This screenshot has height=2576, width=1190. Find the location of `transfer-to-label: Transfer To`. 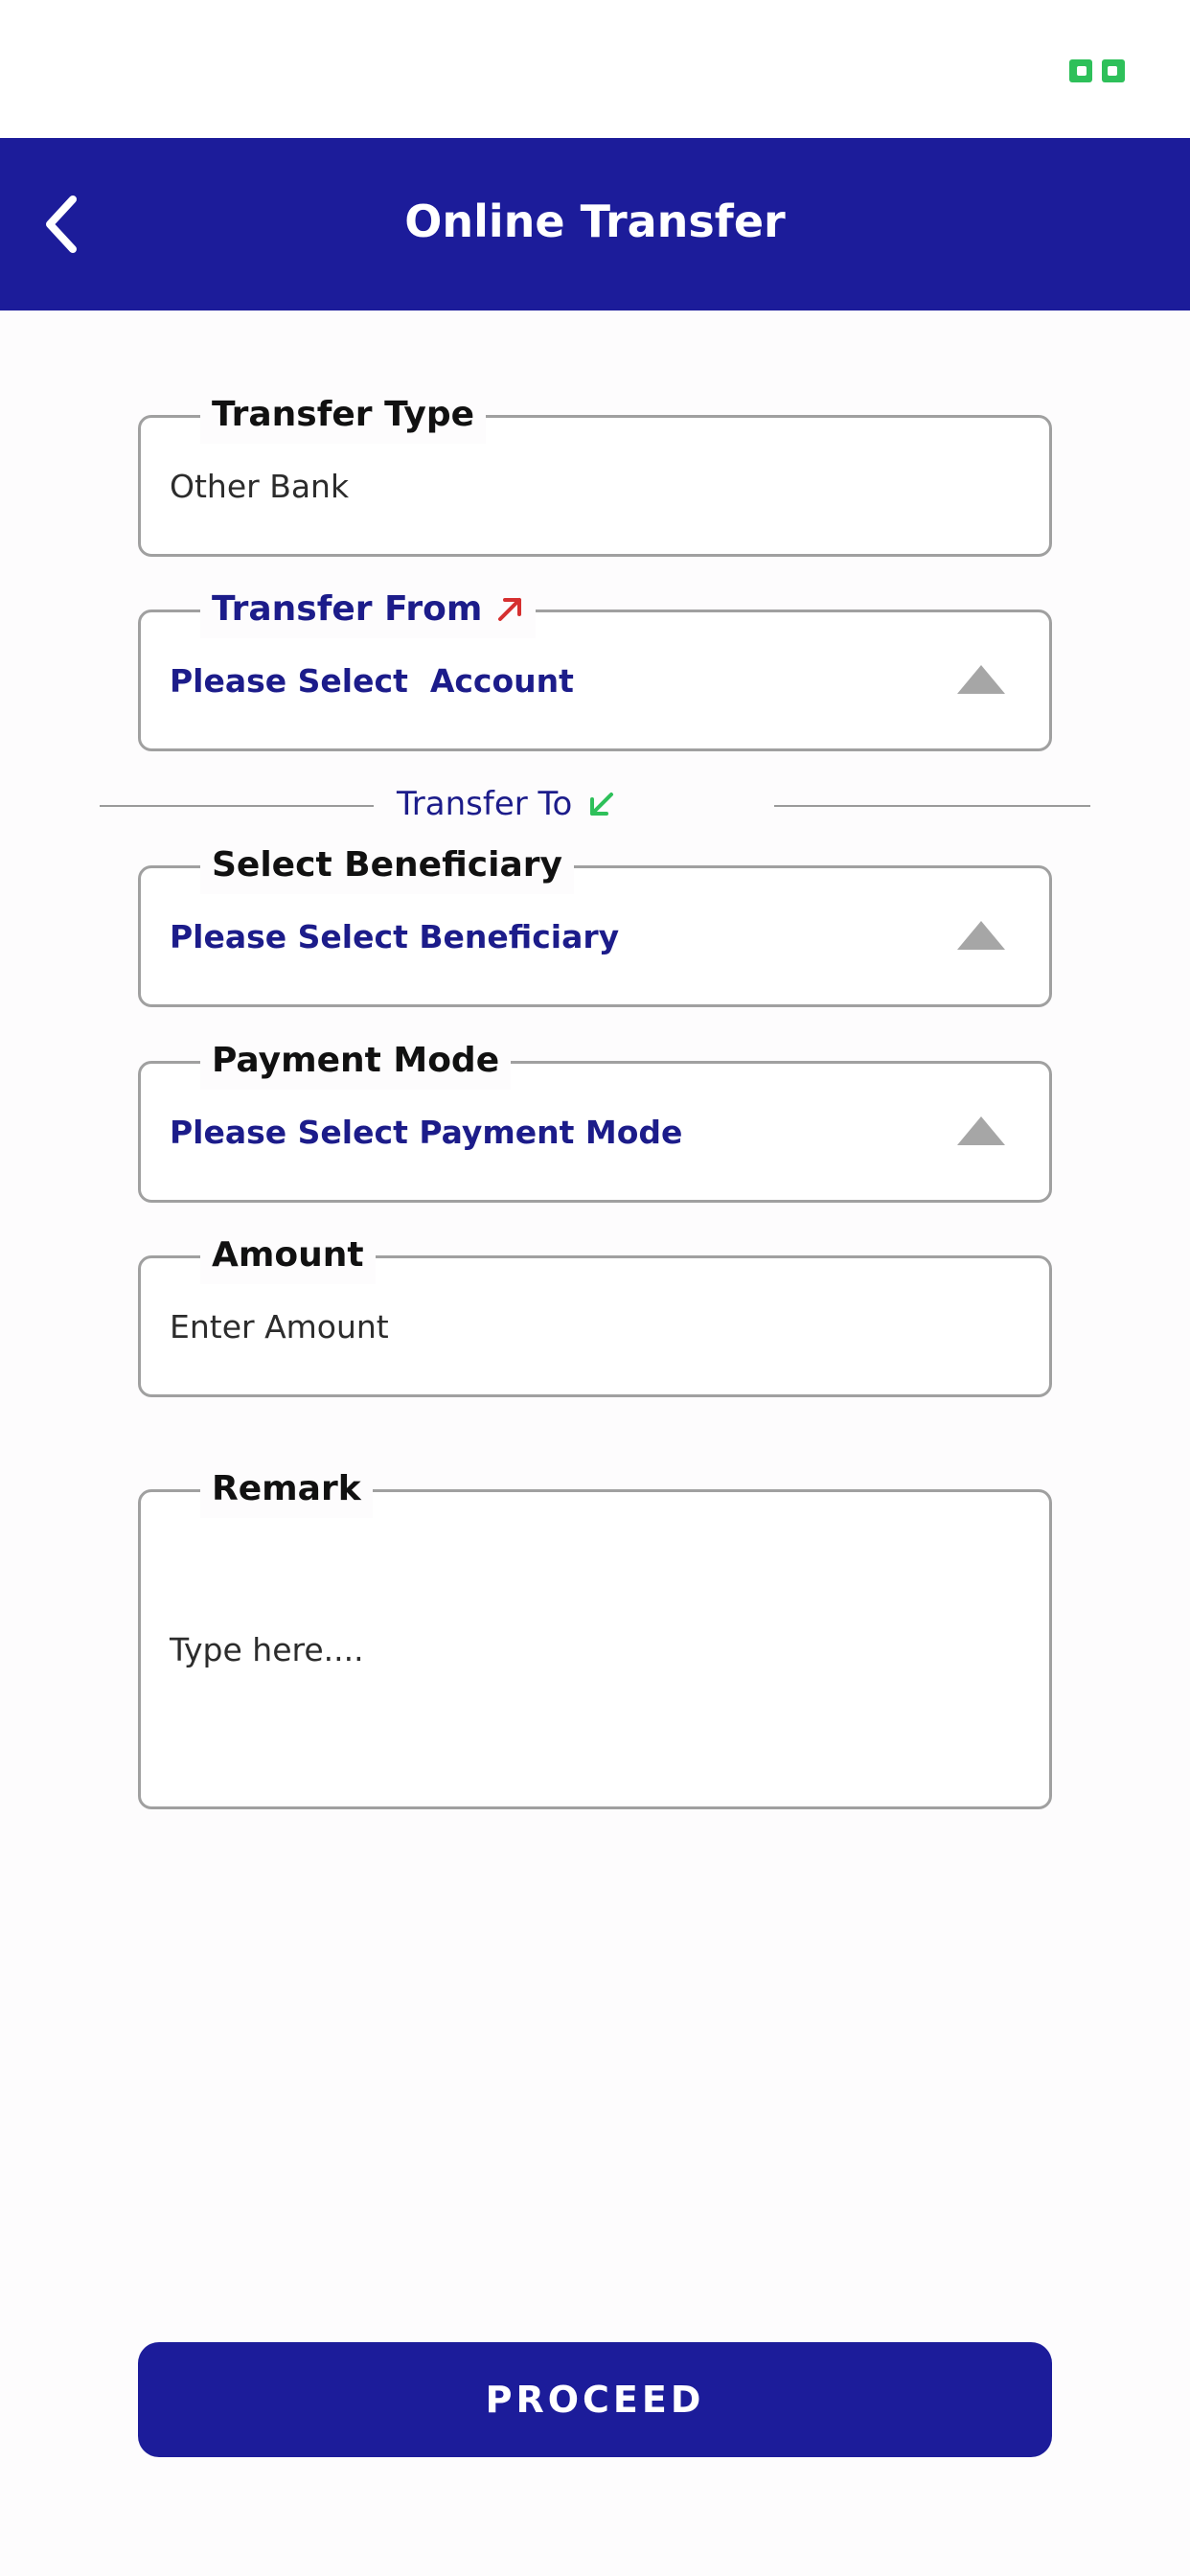

transfer-to-label: Transfer To is located at coordinates (507, 804).